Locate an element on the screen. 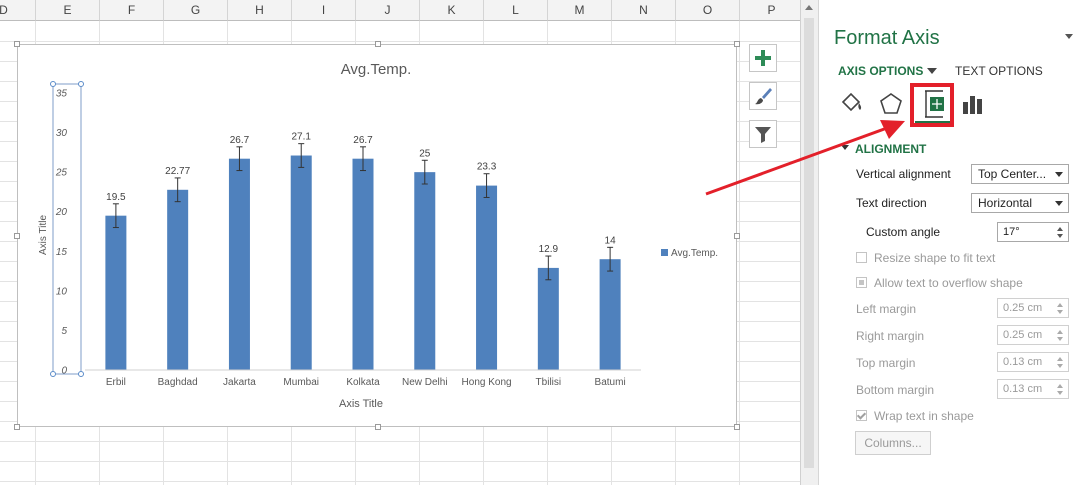 The image size is (1078, 485). column-header: G is located at coordinates (196, 10).